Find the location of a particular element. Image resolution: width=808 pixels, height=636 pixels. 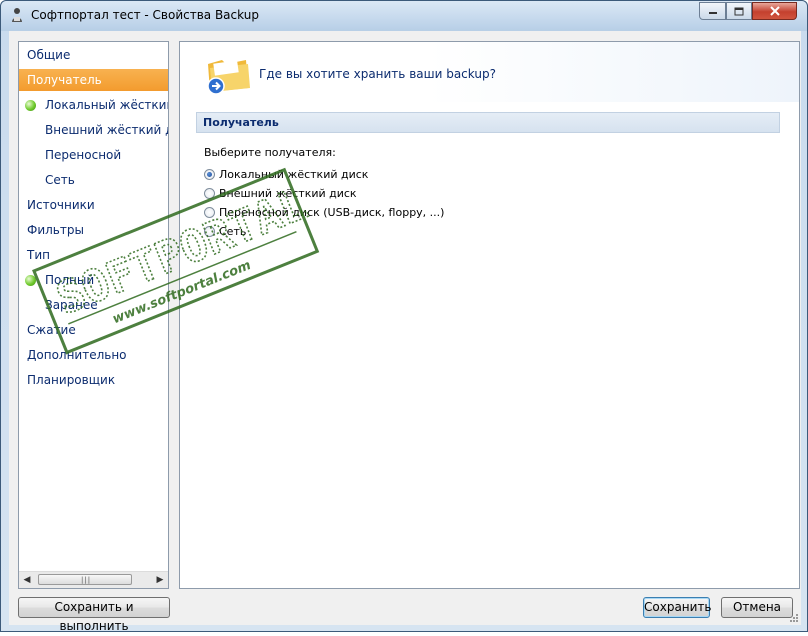

sidebar-item-label: Дополнительно is located at coordinates (77, 355).